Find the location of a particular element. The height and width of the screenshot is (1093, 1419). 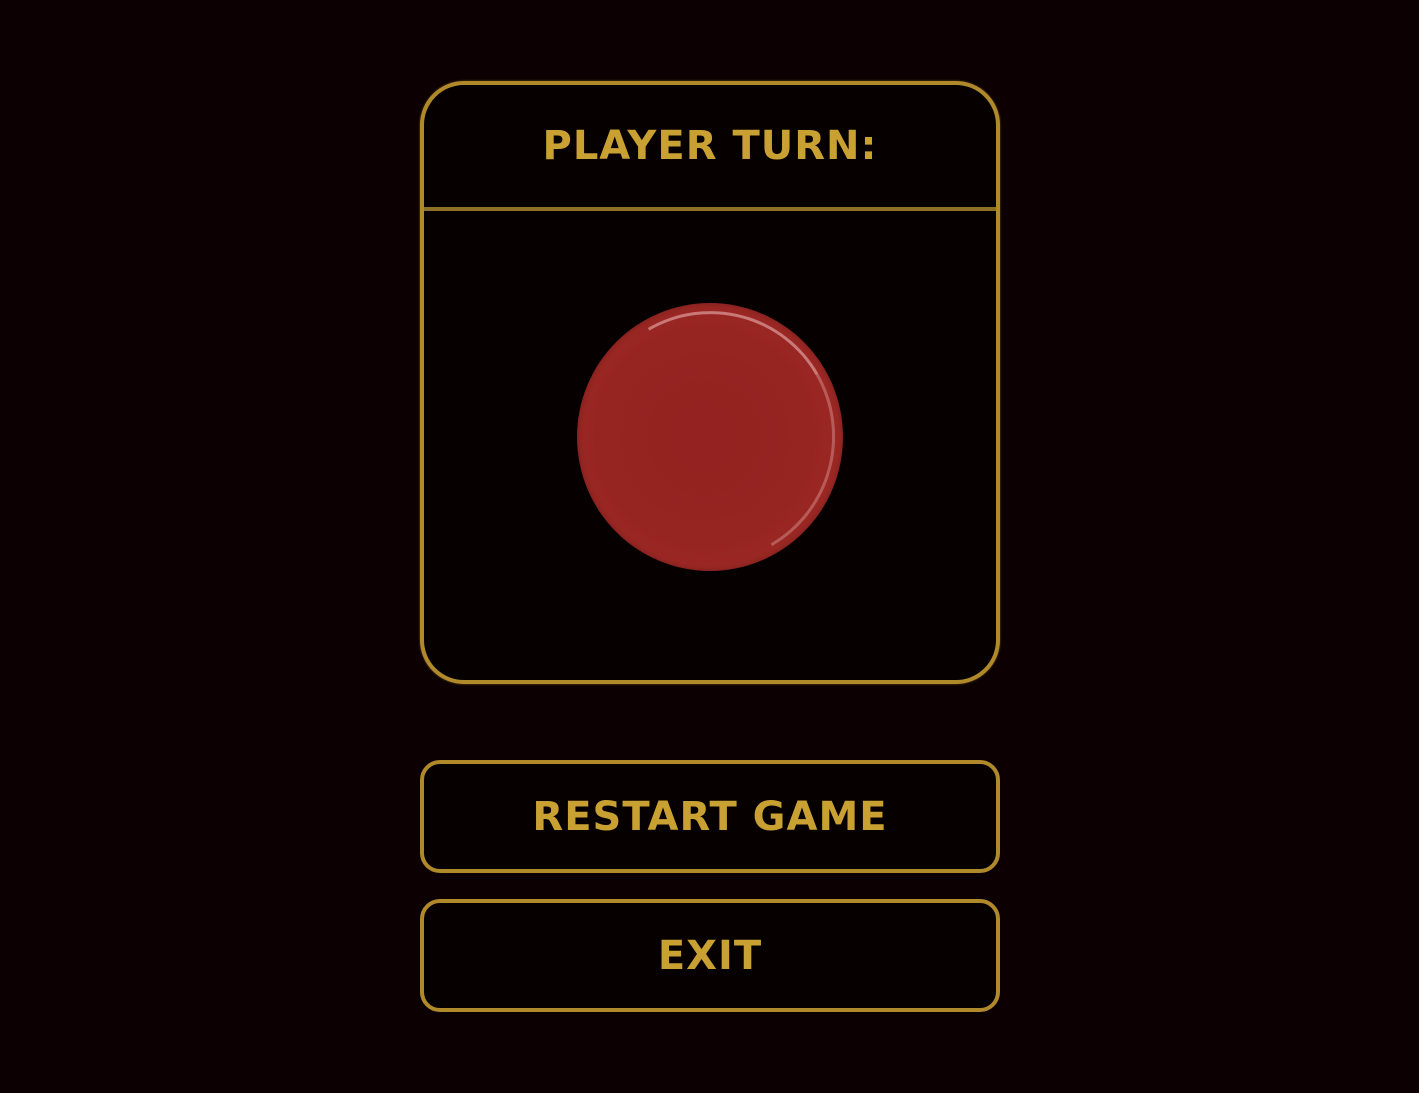

restart-game-button: RESTART GAME is located at coordinates (710, 816).